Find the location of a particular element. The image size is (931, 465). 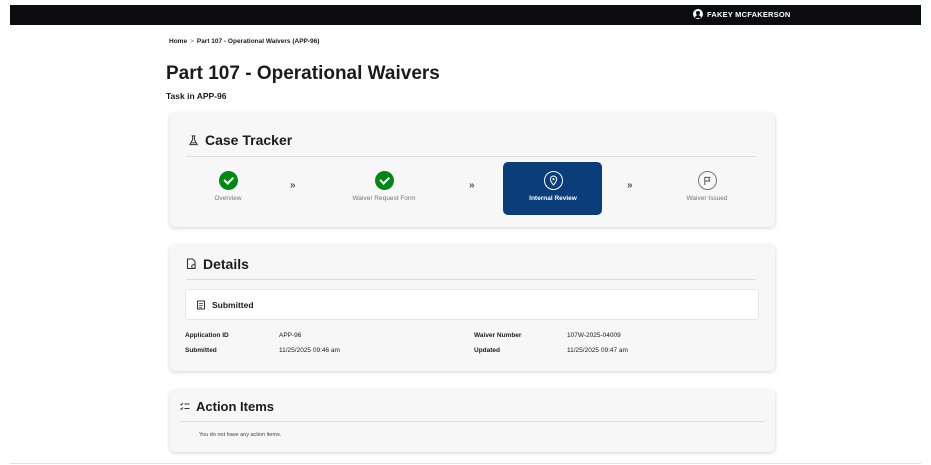

status-text: Submitted is located at coordinates (233, 304).